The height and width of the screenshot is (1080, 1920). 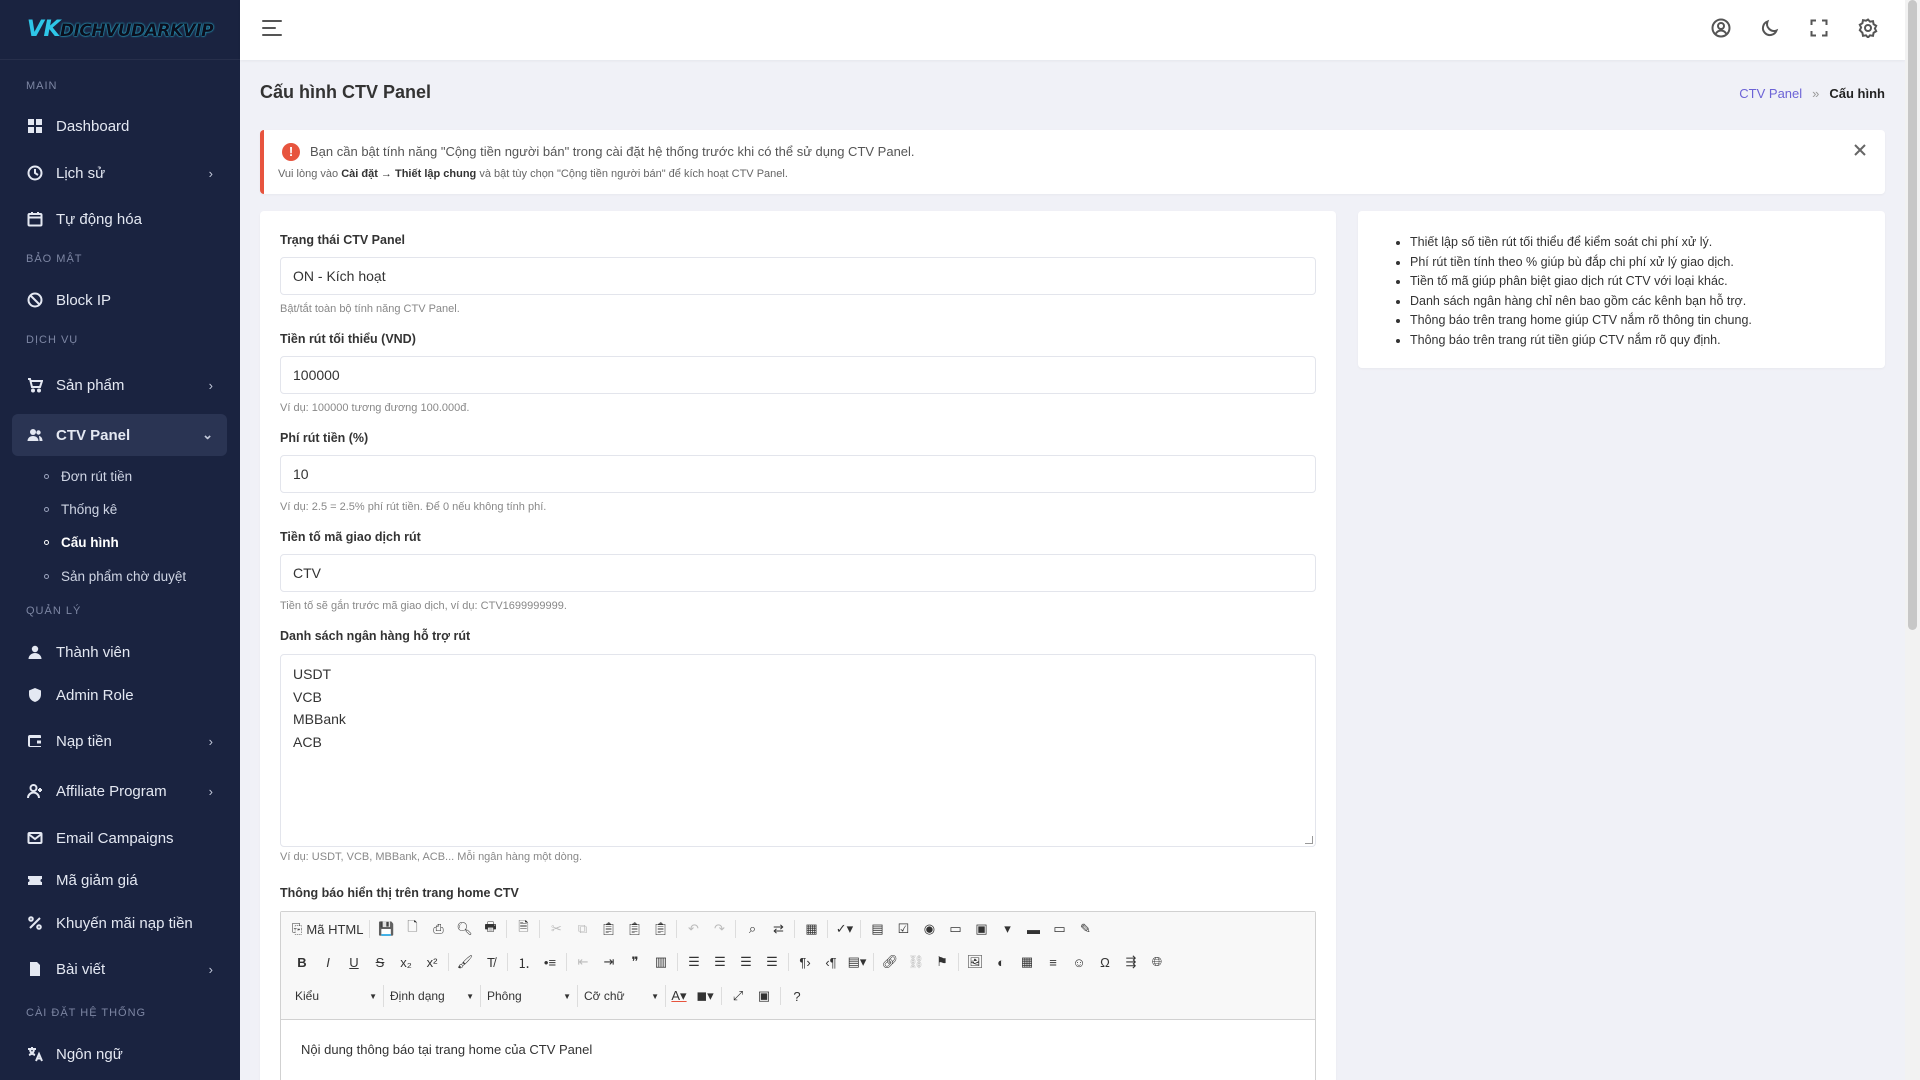 I want to click on style-dropdown: Kiểu ▼, so click(x=336, y=996).